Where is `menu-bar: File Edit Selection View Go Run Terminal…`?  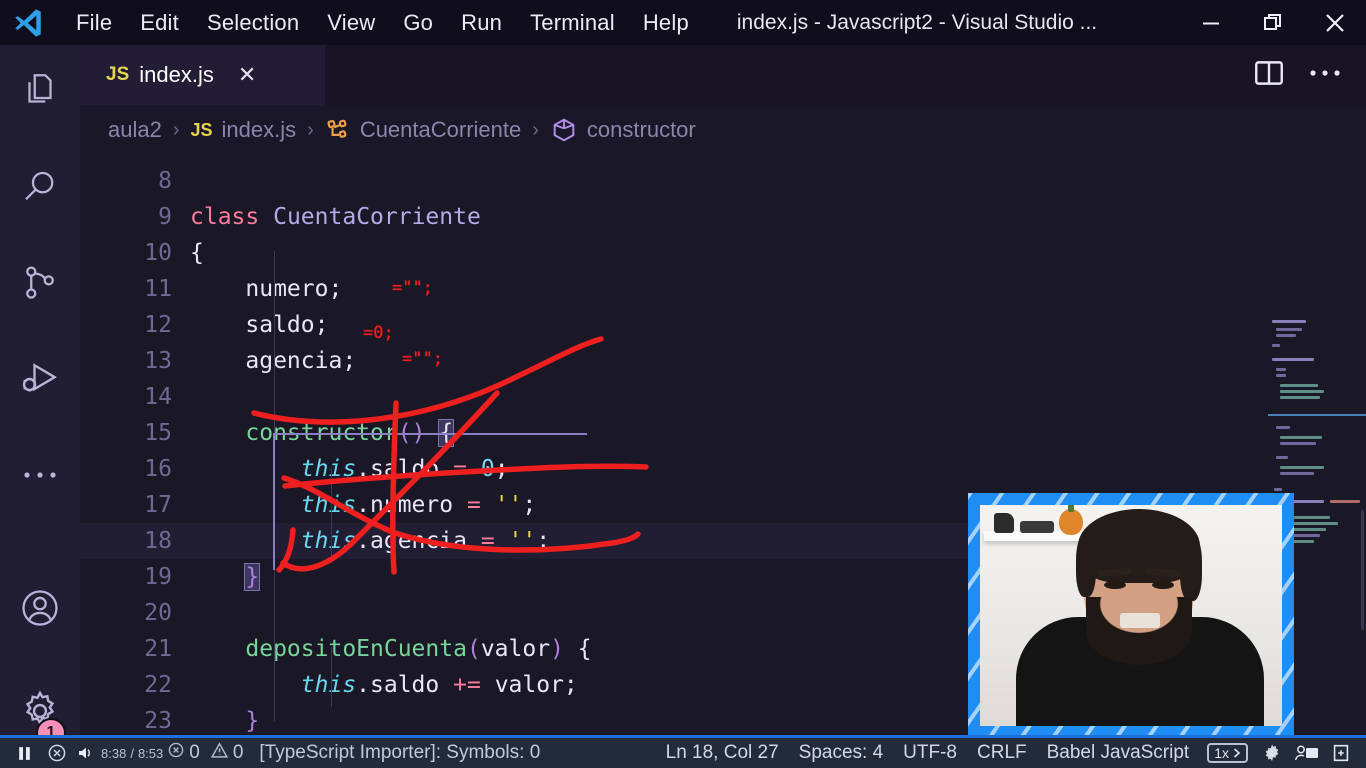 menu-bar: File Edit Selection View Go Run Terminal… is located at coordinates (382, 23).